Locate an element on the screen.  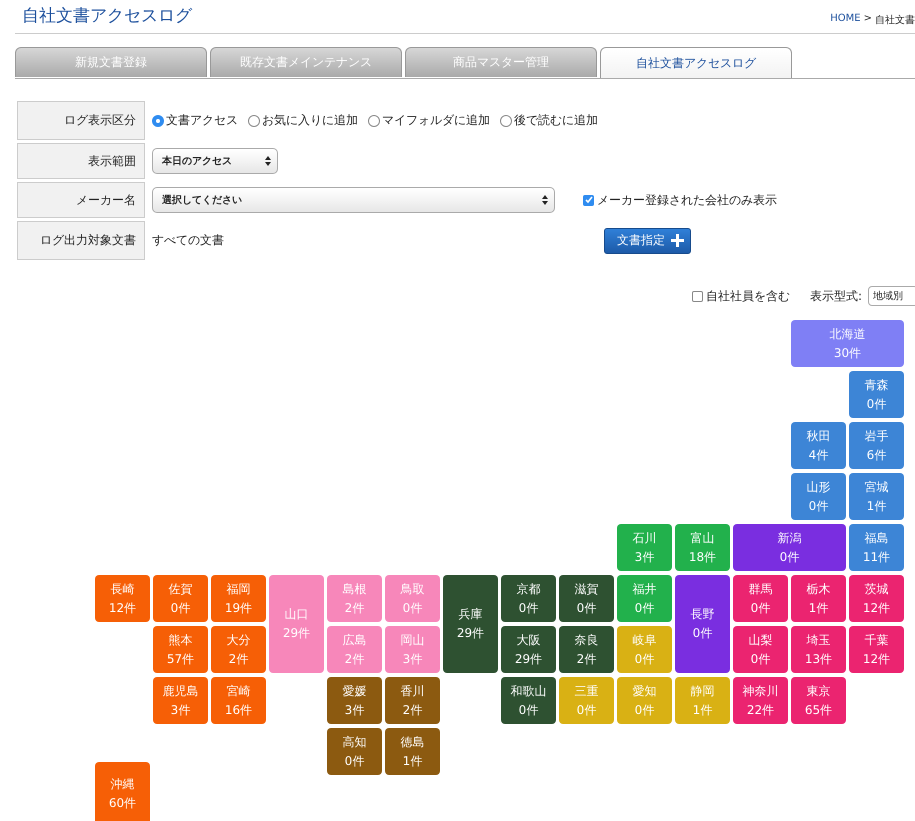
prefecture-tile: 山口 29件 is located at coordinates (296, 624).